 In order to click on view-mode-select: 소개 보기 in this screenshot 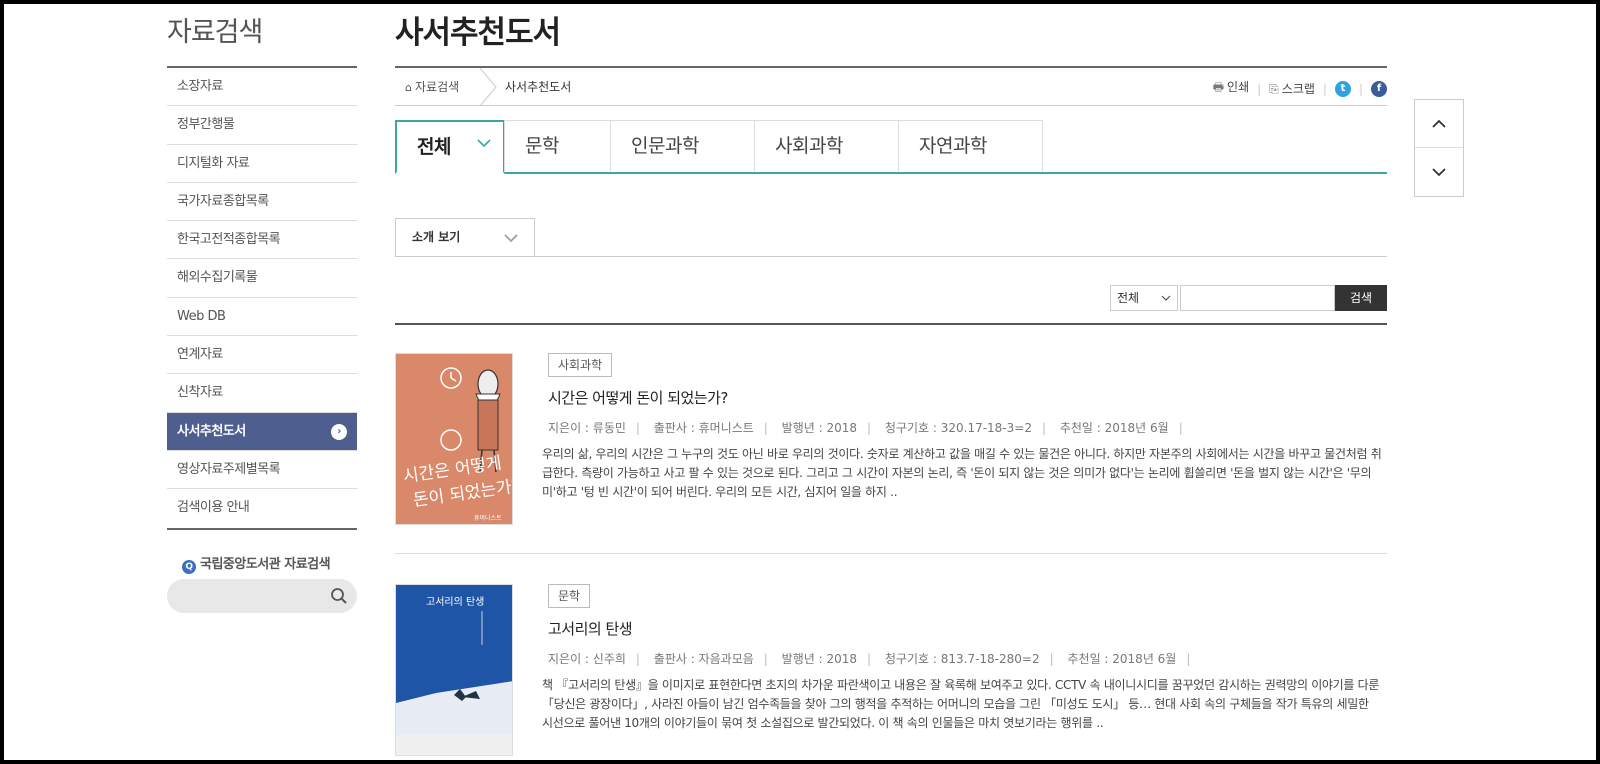, I will do `click(465, 237)`.